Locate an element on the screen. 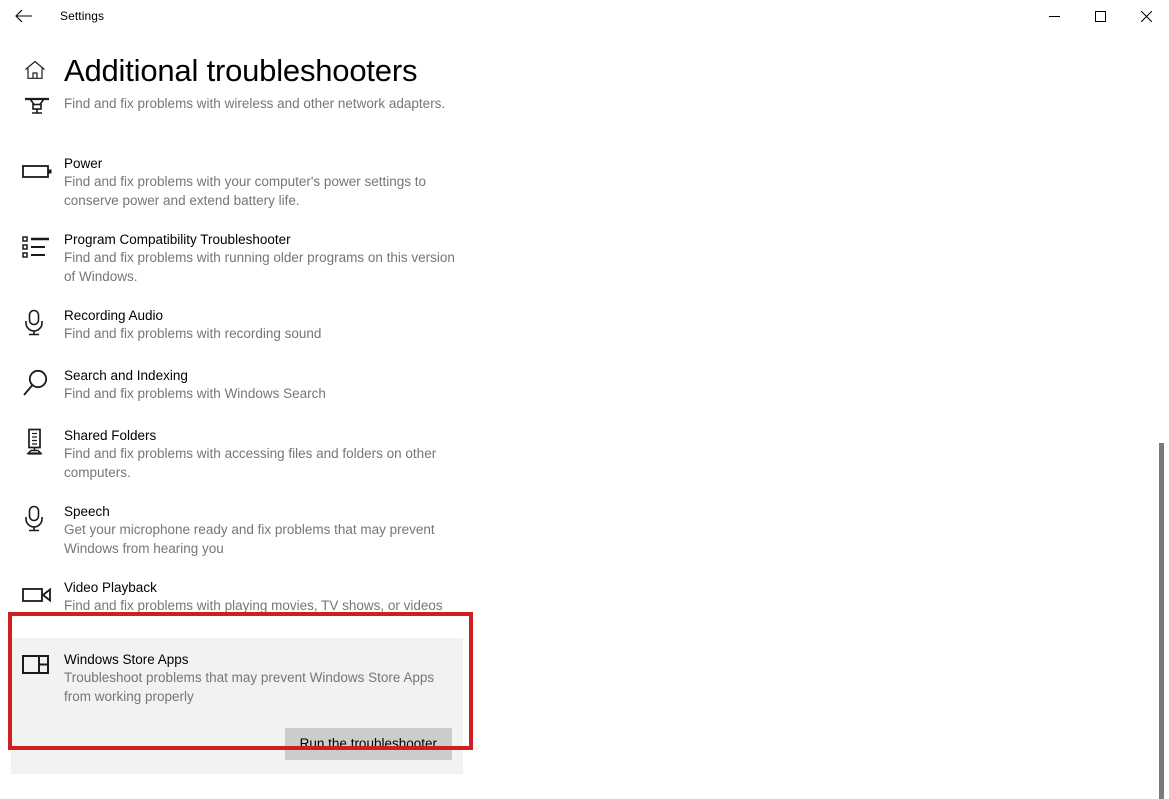  home-icon is located at coordinates (35, 72).